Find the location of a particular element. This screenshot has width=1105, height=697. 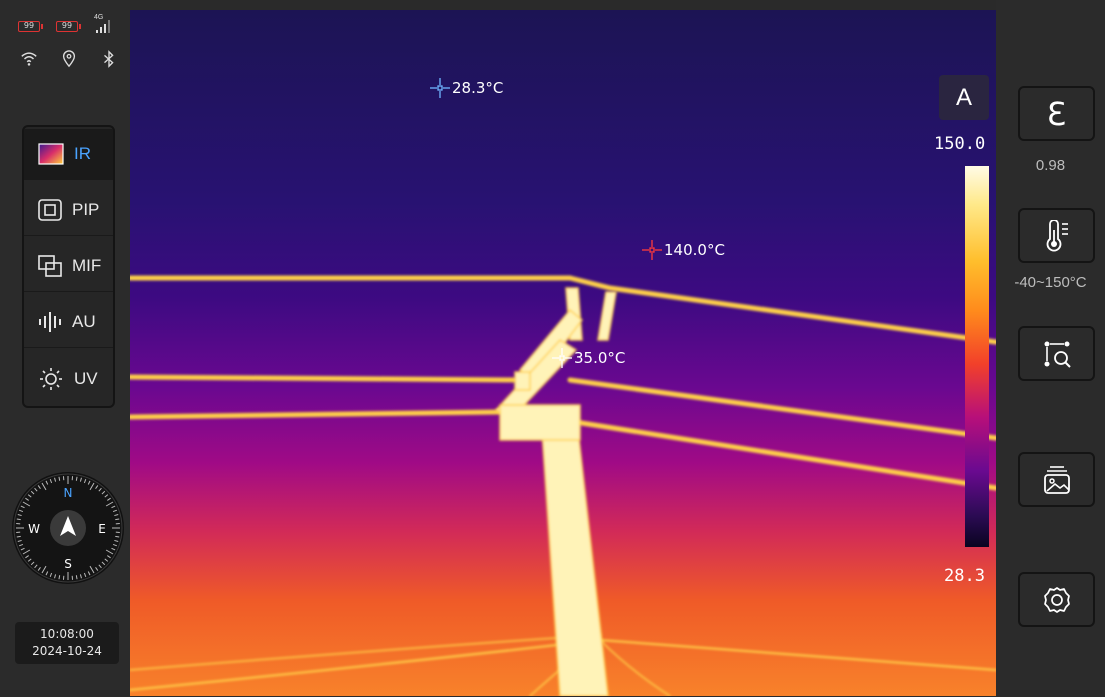

battery-2-level: 99 is located at coordinates (67, 25).